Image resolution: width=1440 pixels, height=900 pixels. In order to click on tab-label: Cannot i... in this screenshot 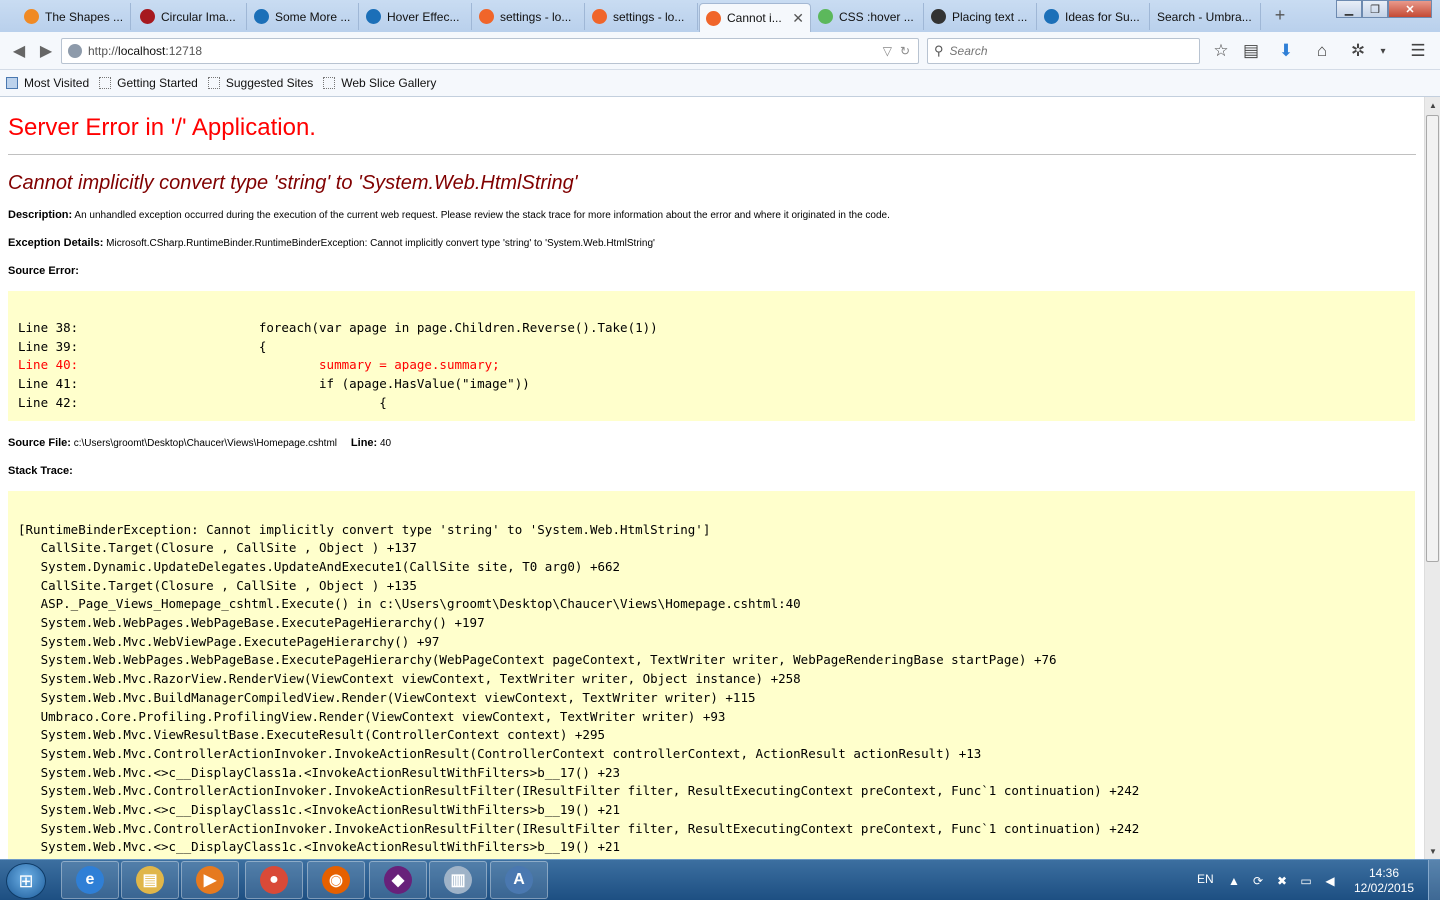, I will do `click(754, 18)`.